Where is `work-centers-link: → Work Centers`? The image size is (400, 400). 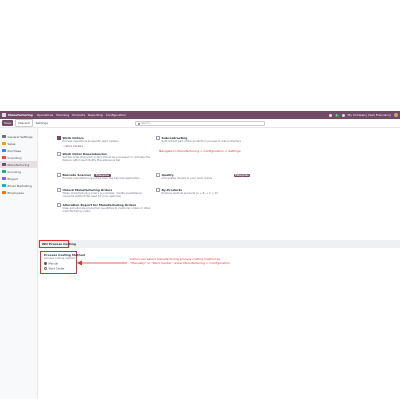
work-centers-link: → Work Centers is located at coordinates (91, 146).